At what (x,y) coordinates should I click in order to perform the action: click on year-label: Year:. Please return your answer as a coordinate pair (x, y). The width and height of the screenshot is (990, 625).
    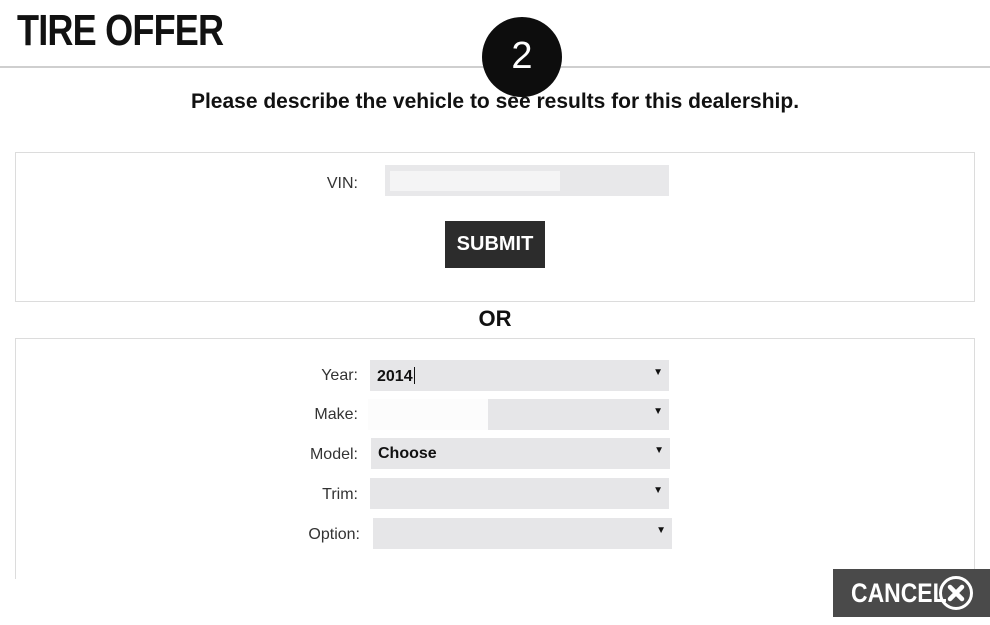
    Looking at the image, I should click on (339, 375).